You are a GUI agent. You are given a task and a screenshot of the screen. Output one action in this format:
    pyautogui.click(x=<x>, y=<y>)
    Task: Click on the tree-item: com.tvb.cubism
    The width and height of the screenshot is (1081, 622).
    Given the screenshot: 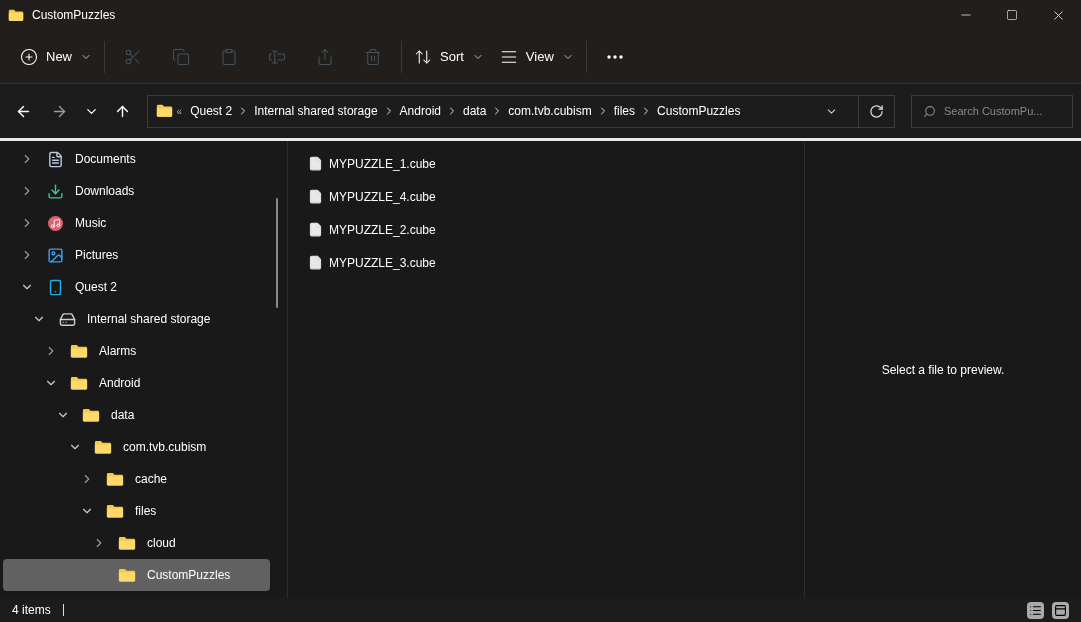 What is the action you would take?
    pyautogui.click(x=136, y=447)
    